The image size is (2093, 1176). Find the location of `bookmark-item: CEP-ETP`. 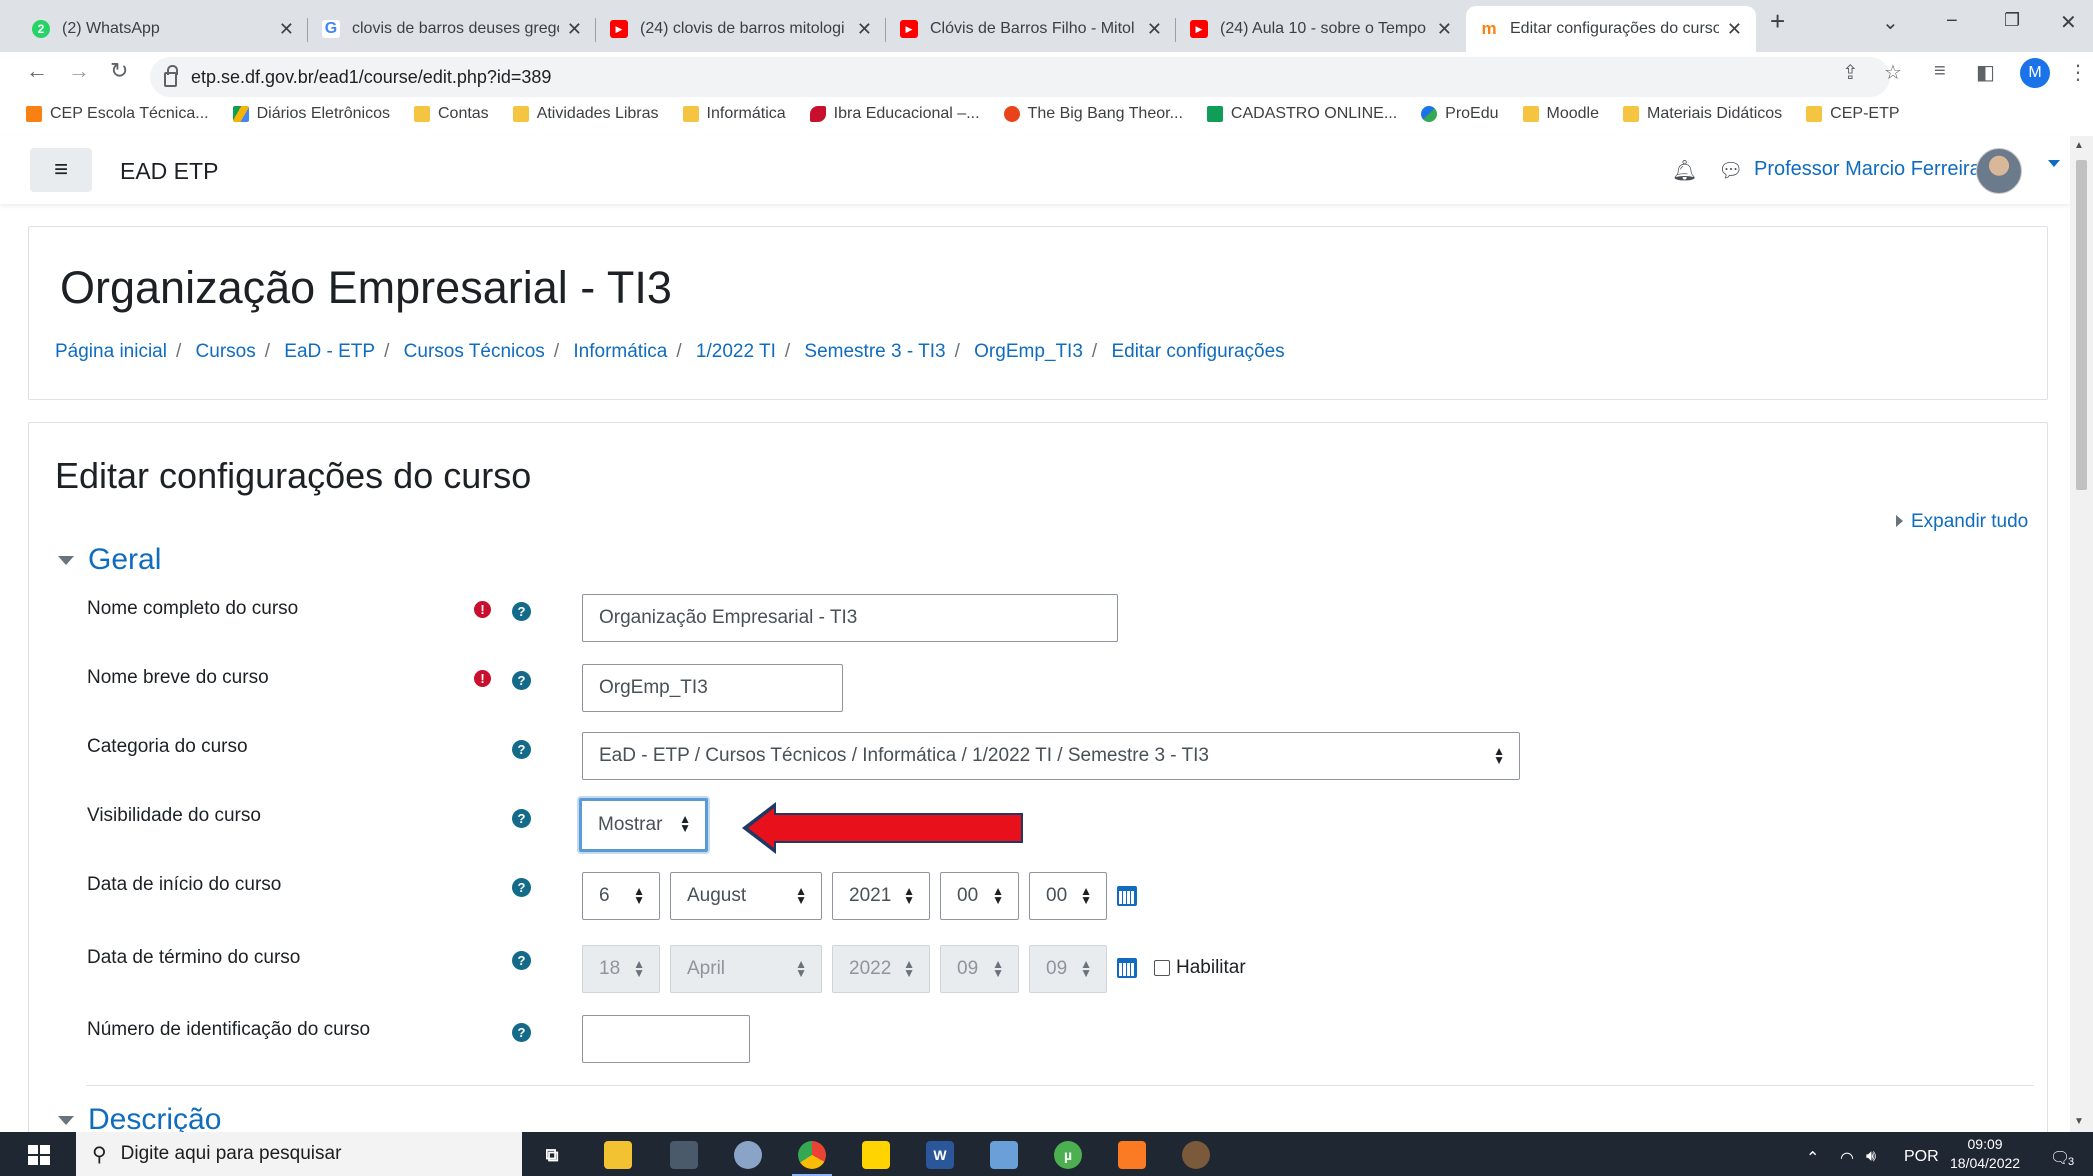

bookmark-item: CEP-ETP is located at coordinates (1853, 114).